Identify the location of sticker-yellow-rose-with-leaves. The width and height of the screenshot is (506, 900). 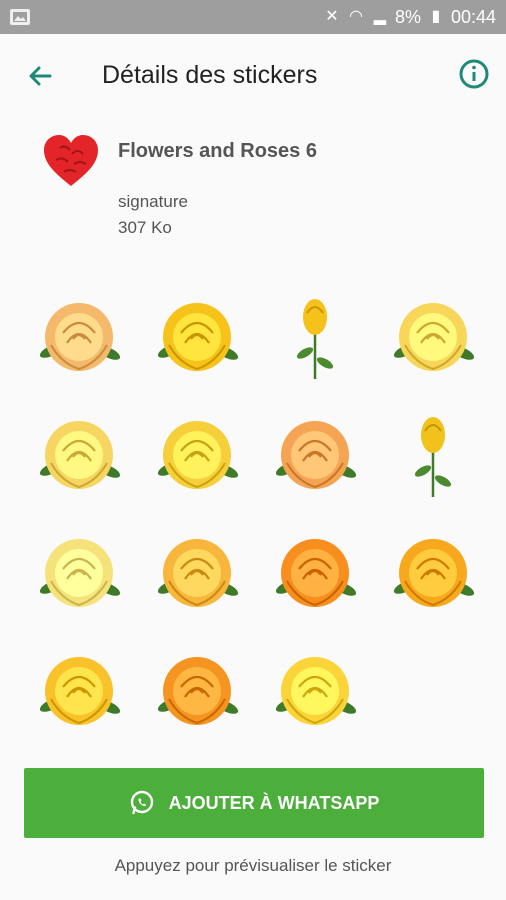
(197, 457).